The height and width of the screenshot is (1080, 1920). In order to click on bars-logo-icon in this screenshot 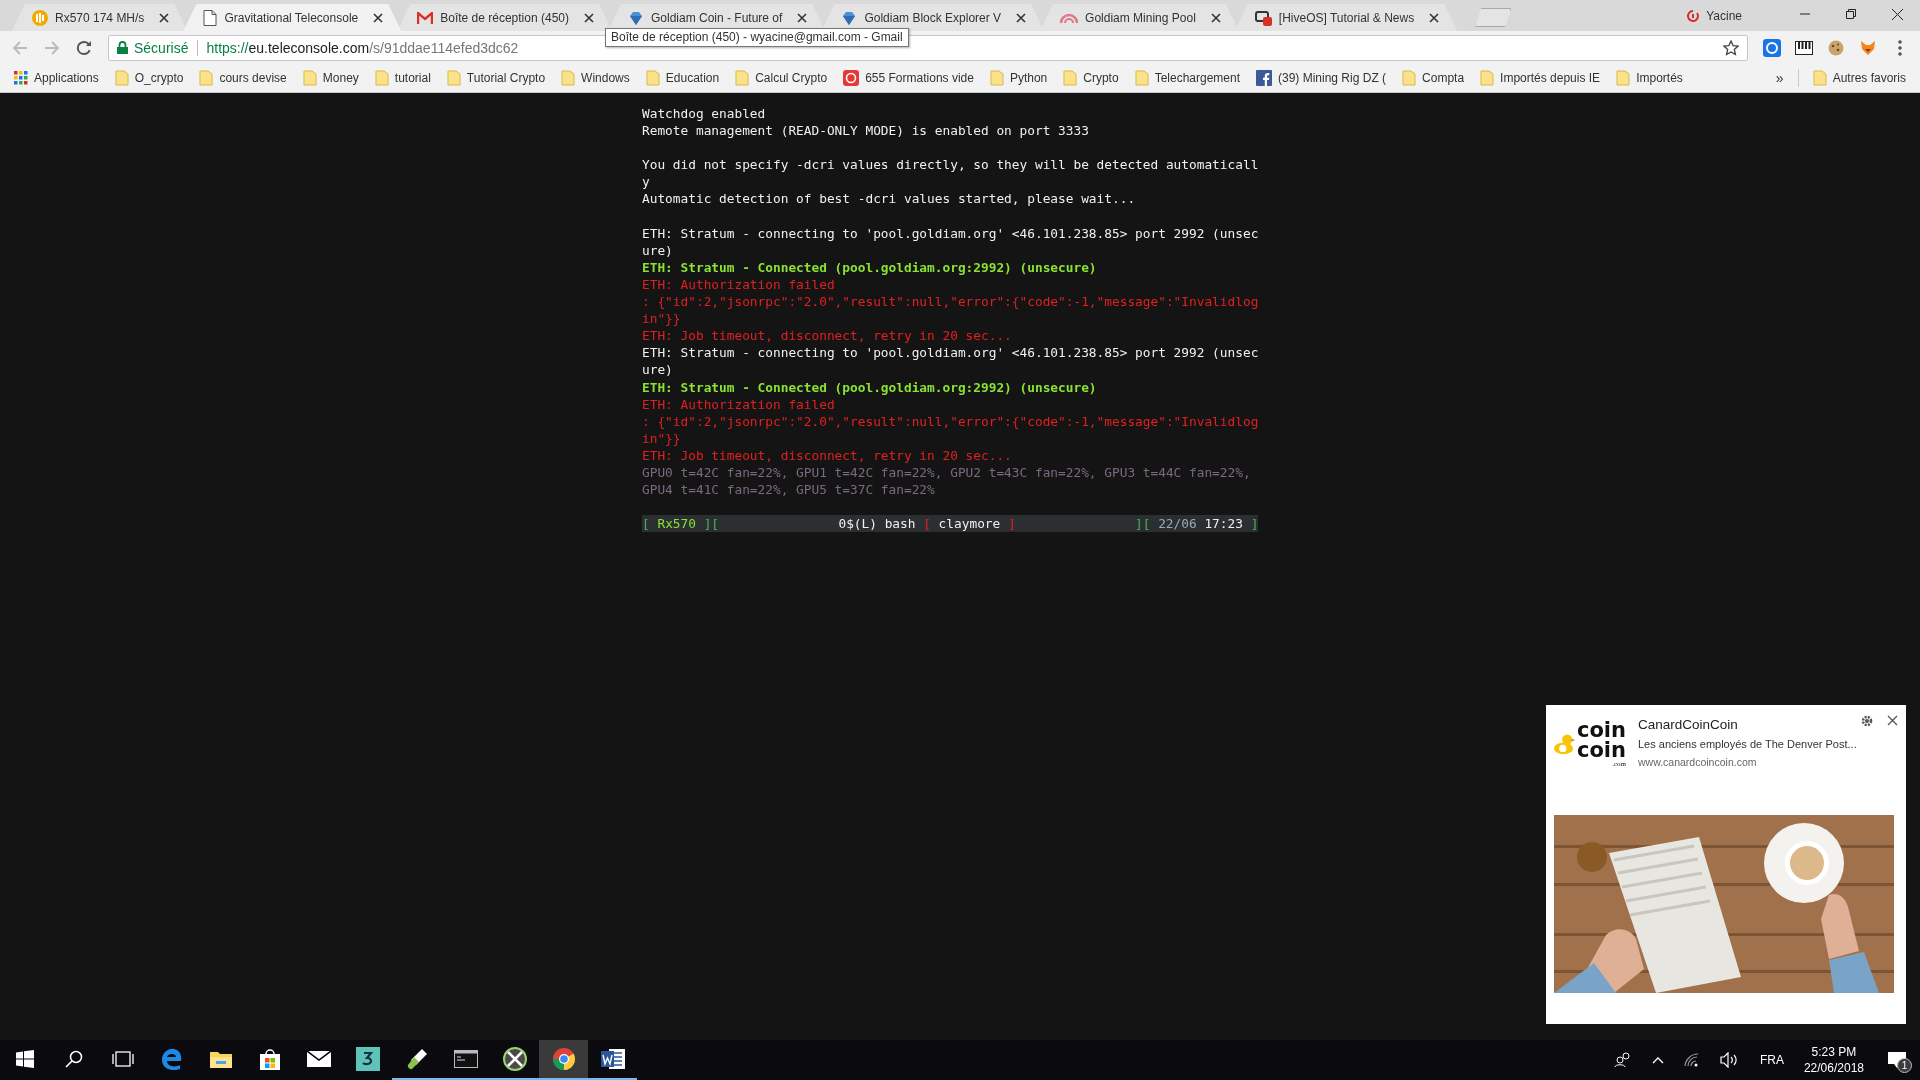, I will do `click(40, 17)`.